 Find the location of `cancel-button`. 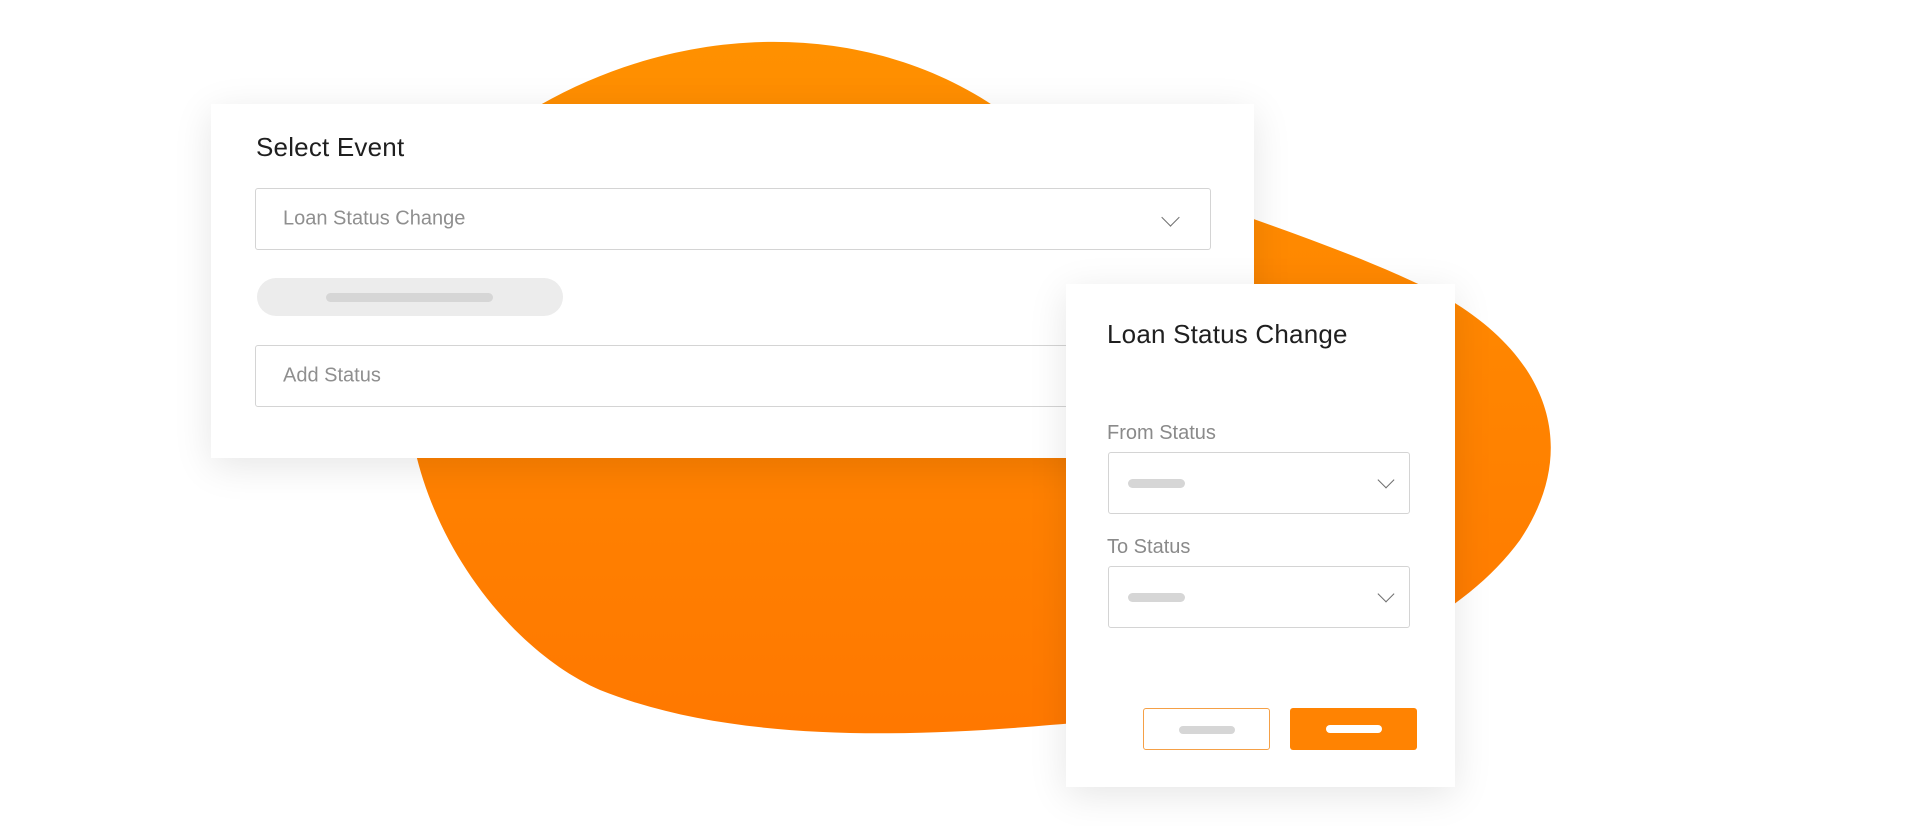

cancel-button is located at coordinates (1206, 729).